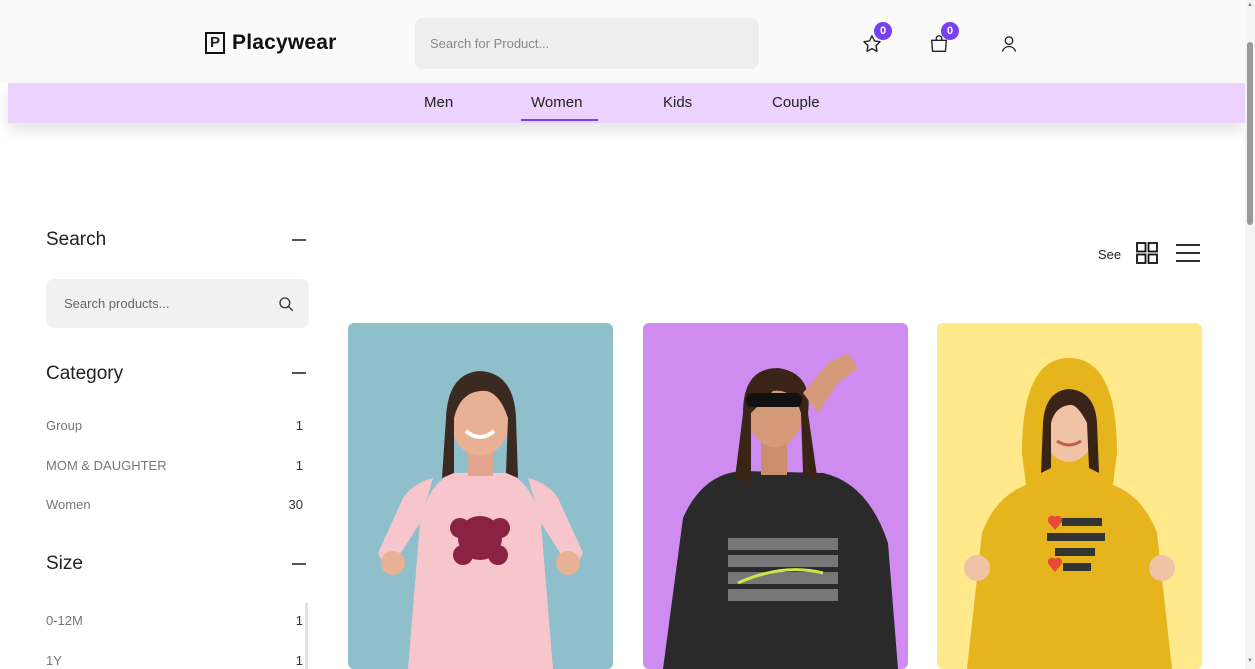 This screenshot has width=1255, height=669. I want to click on grid-view-button, so click(1147, 255).